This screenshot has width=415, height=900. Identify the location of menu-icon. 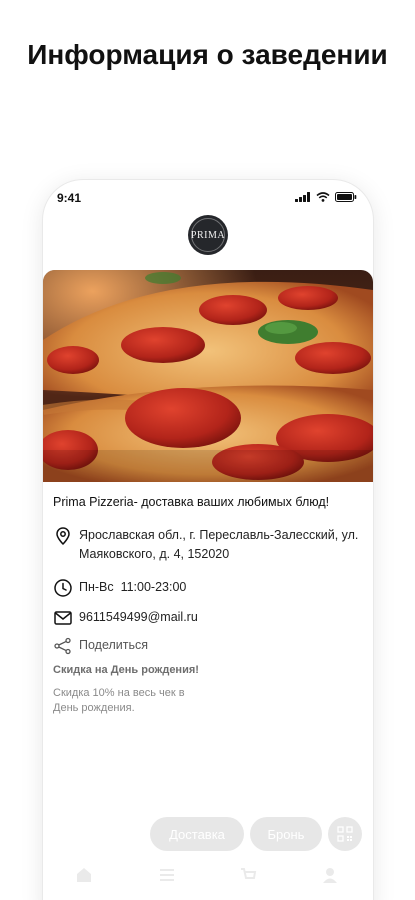
(167, 875).